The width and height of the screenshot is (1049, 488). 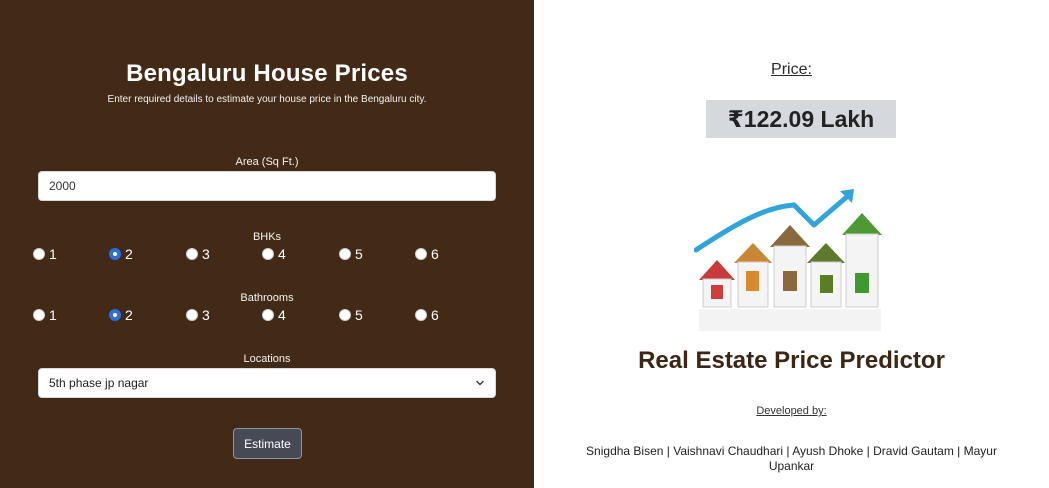 I want to click on bath-option-3: 3, so click(x=198, y=315).